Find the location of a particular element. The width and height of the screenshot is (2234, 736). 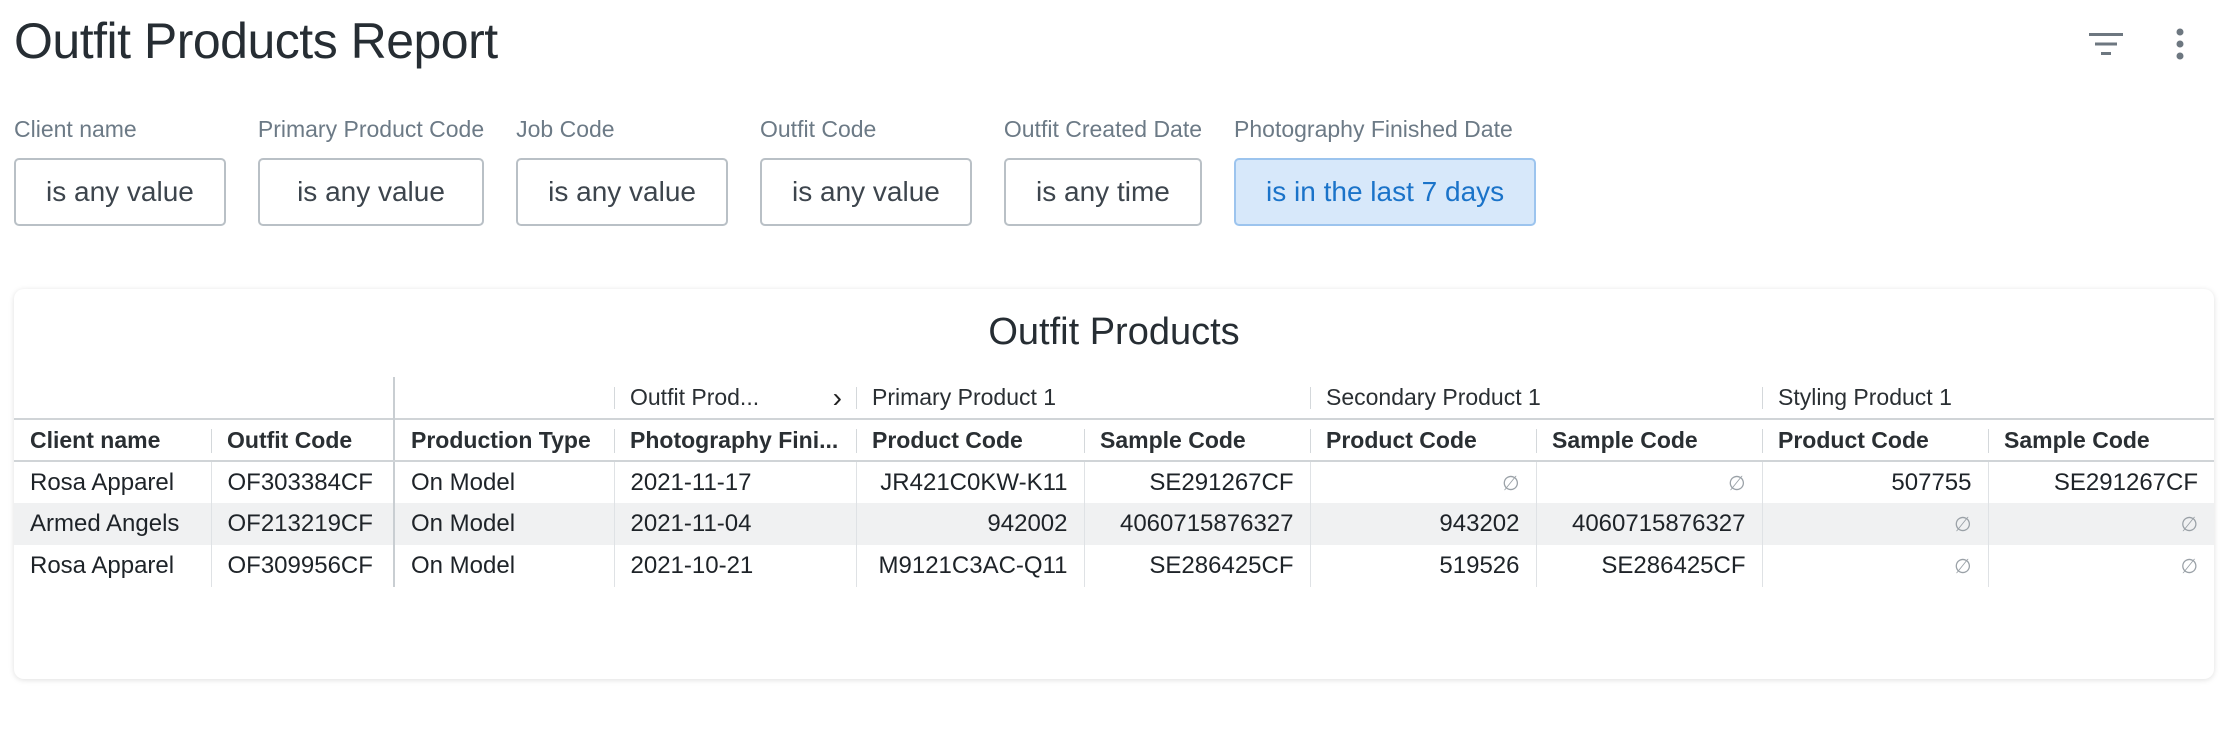

group-label: Primary Product 1 is located at coordinates (964, 397).